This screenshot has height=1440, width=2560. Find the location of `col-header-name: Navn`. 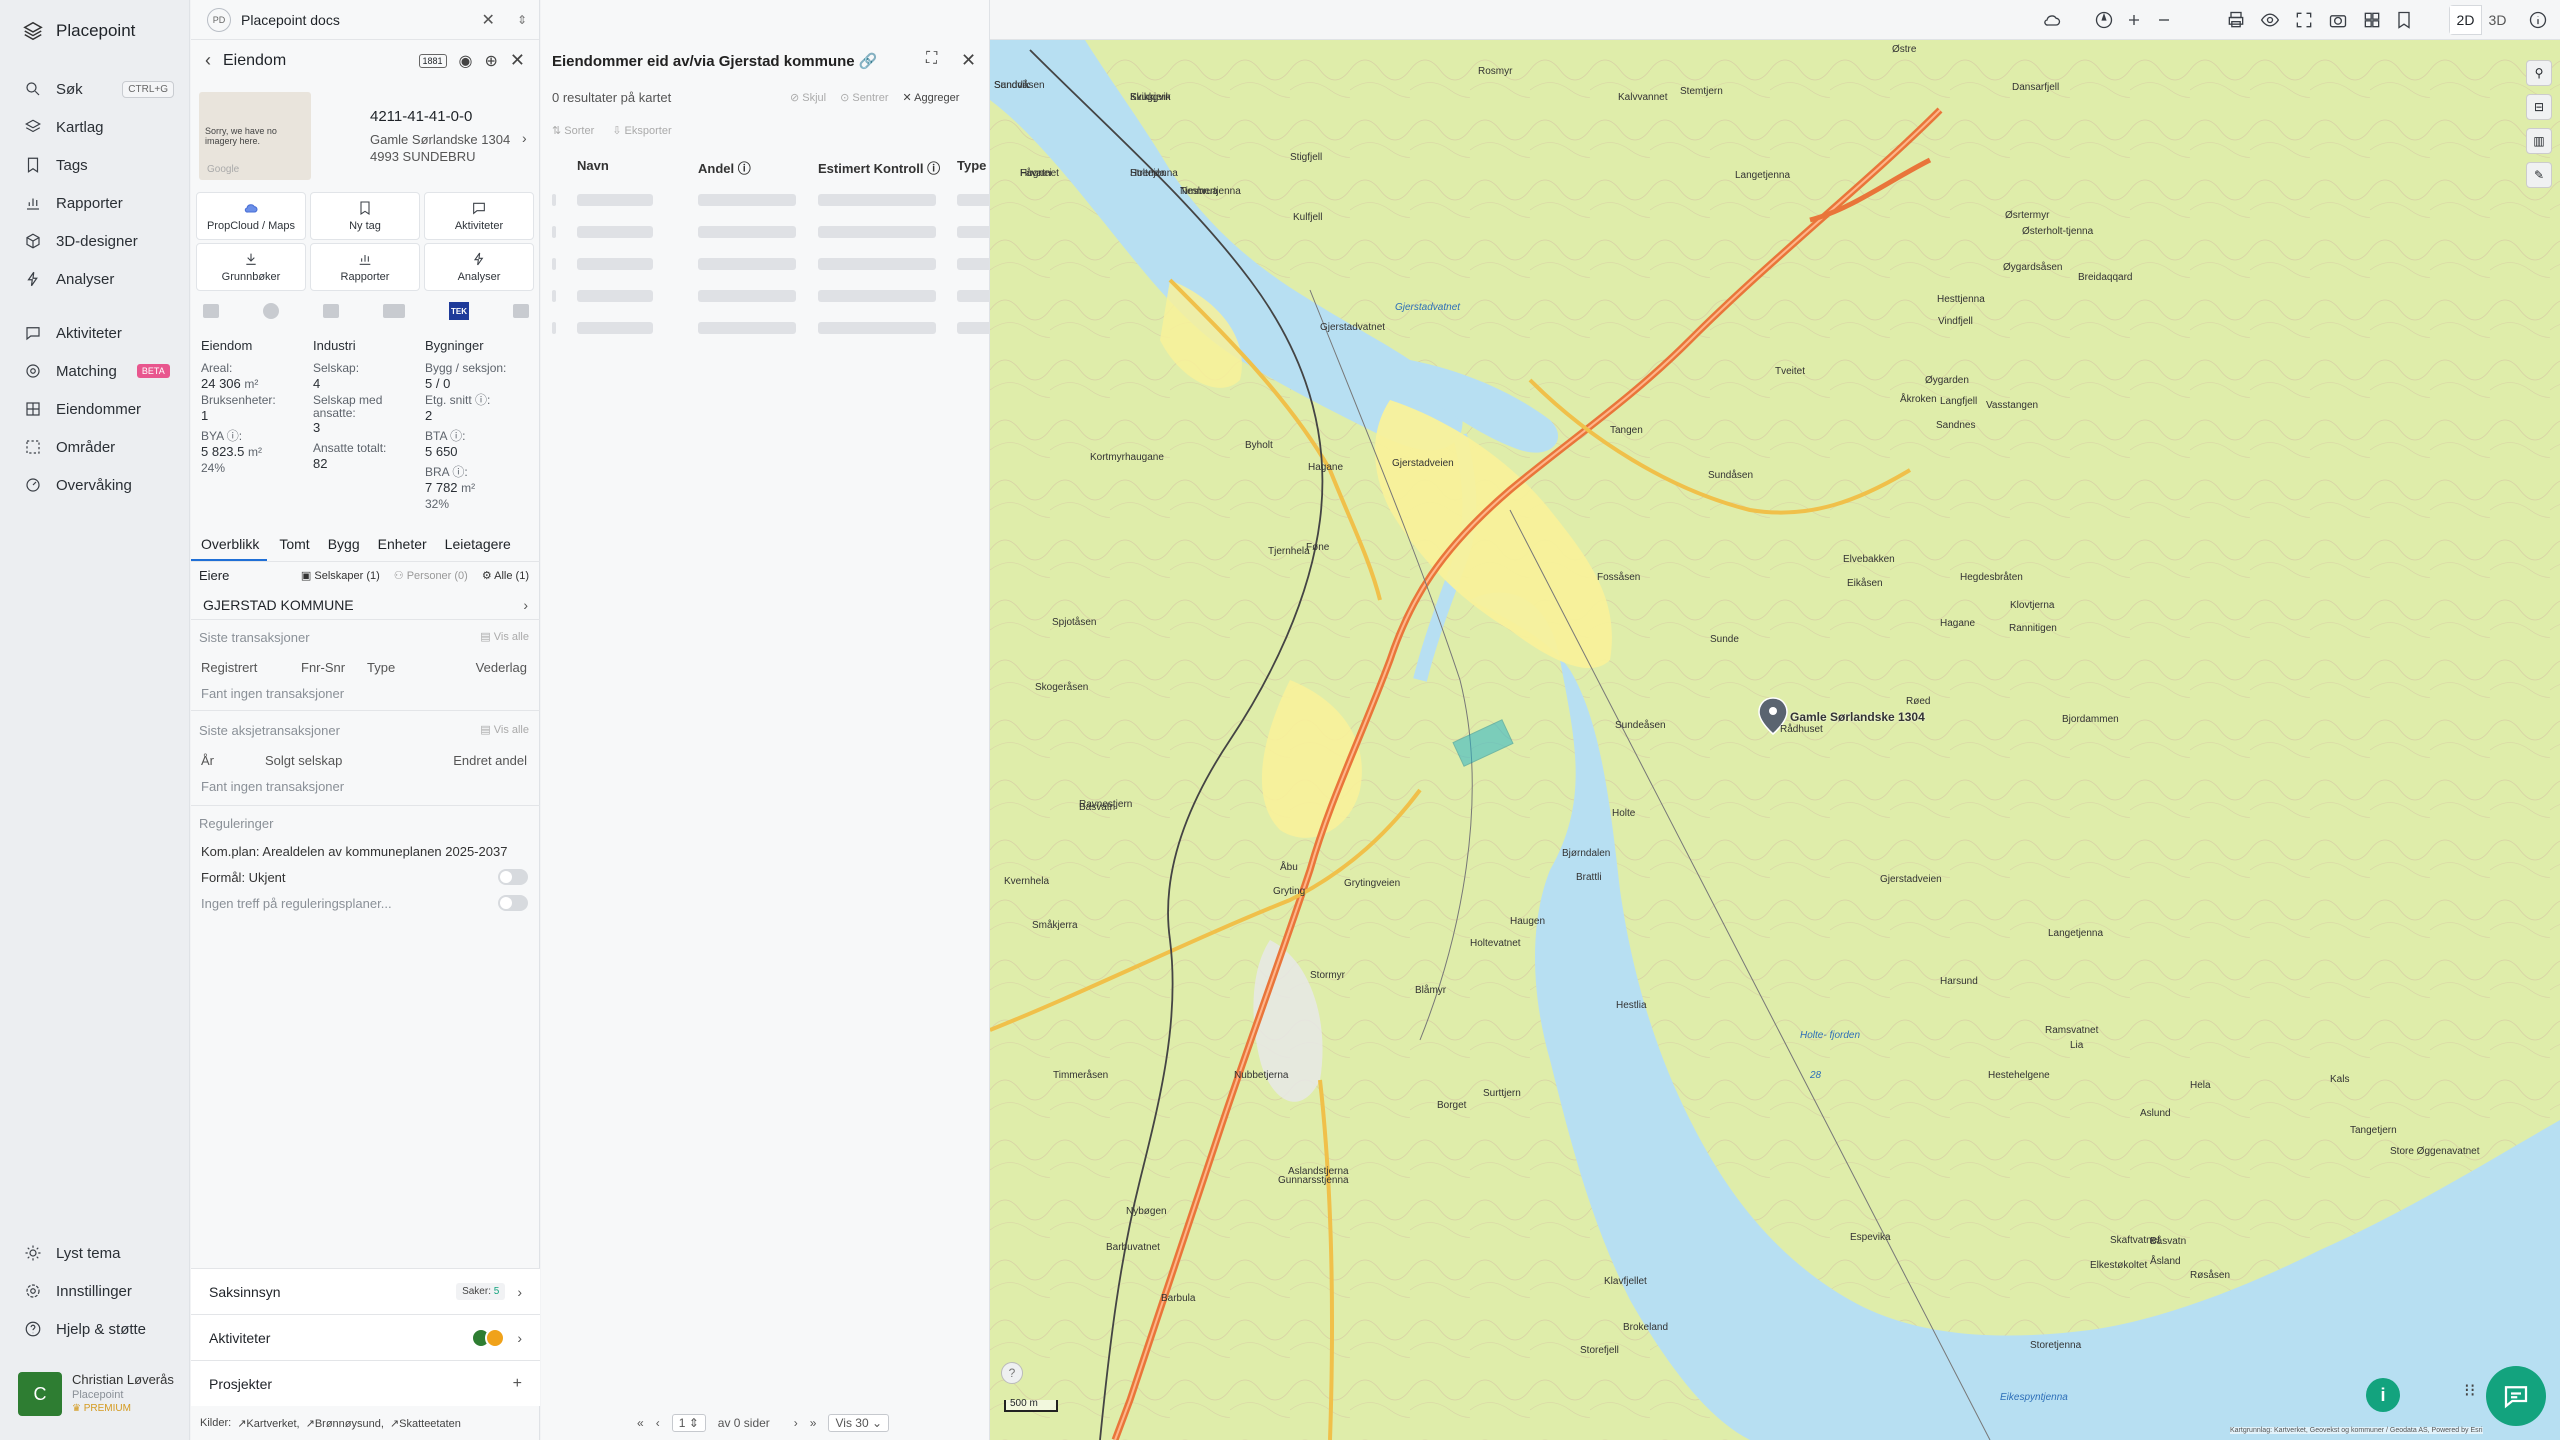

col-header-name: Navn is located at coordinates (593, 165).